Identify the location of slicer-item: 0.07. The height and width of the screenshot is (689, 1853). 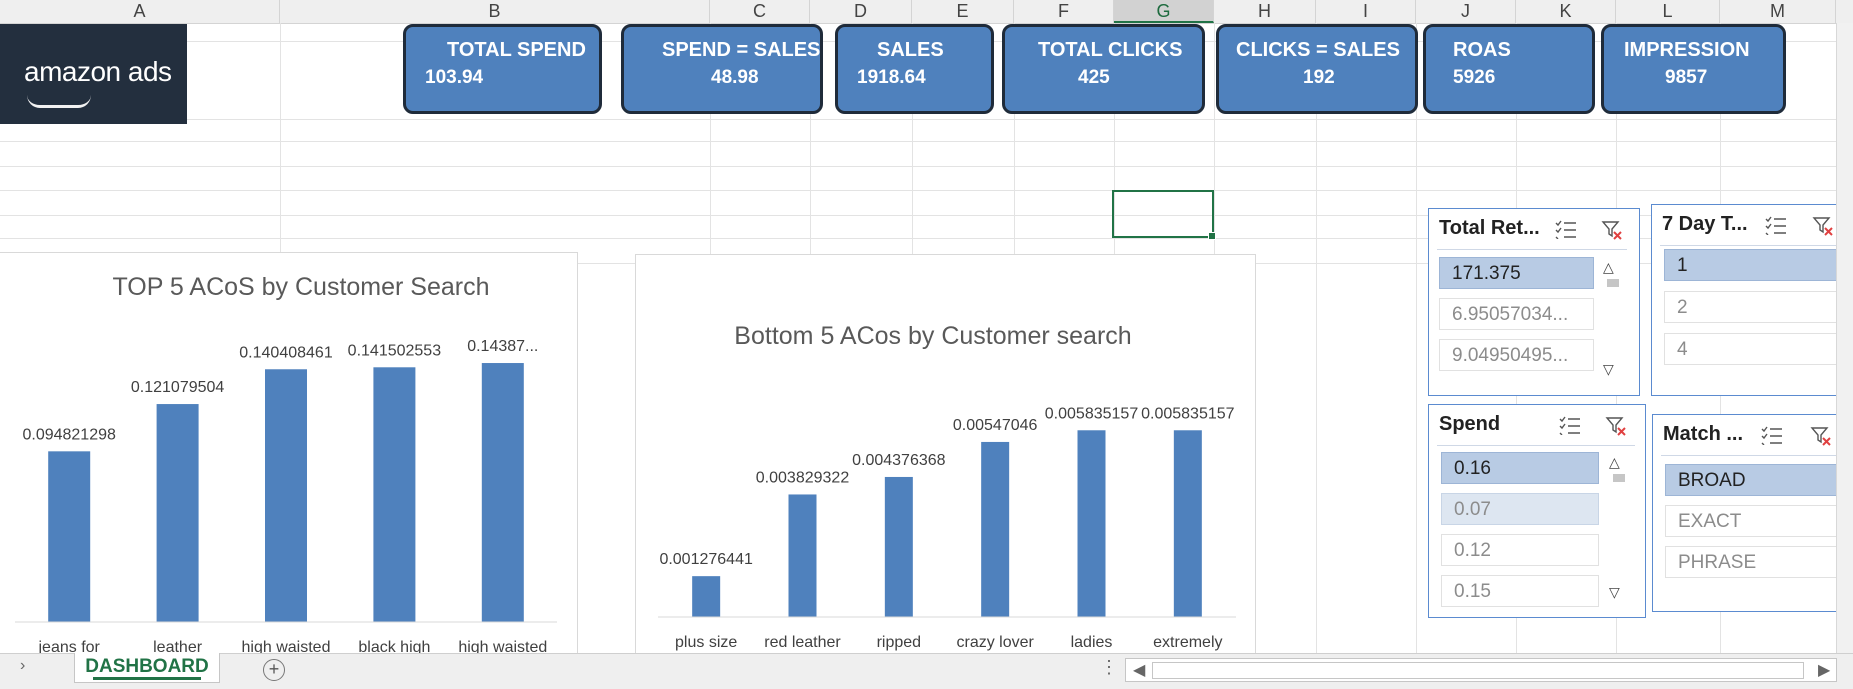
(1520, 509).